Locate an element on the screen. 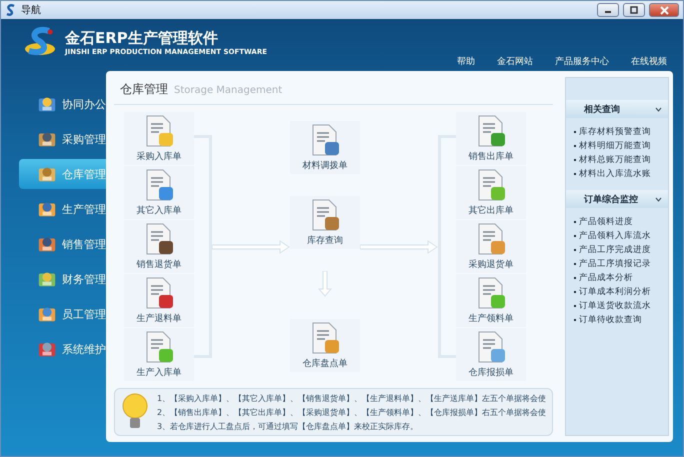  sidebar-item: 协同办公 is located at coordinates (71, 104).